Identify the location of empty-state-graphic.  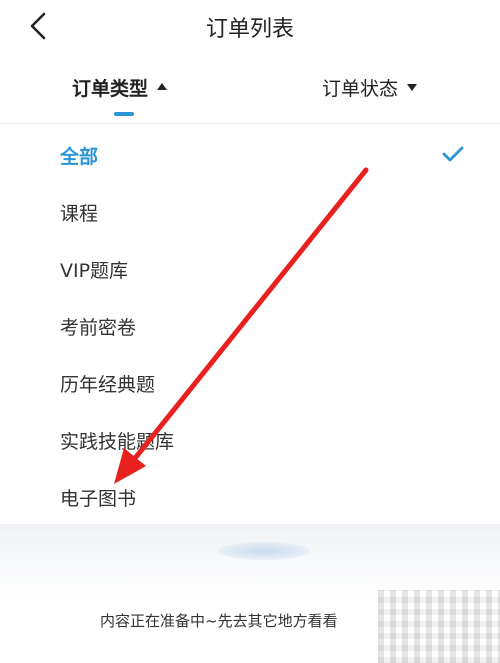
(264, 551).